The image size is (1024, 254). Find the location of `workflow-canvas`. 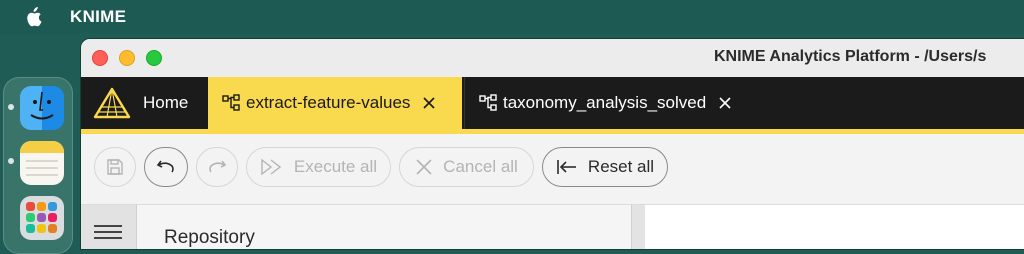

workflow-canvas is located at coordinates (834, 227).